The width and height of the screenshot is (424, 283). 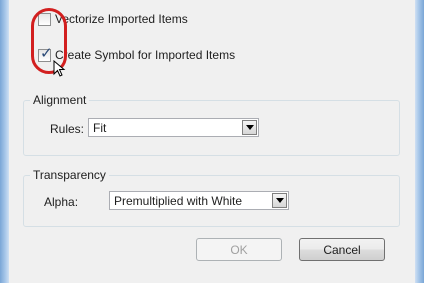 I want to click on rules-value: Fit, so click(x=100, y=127).